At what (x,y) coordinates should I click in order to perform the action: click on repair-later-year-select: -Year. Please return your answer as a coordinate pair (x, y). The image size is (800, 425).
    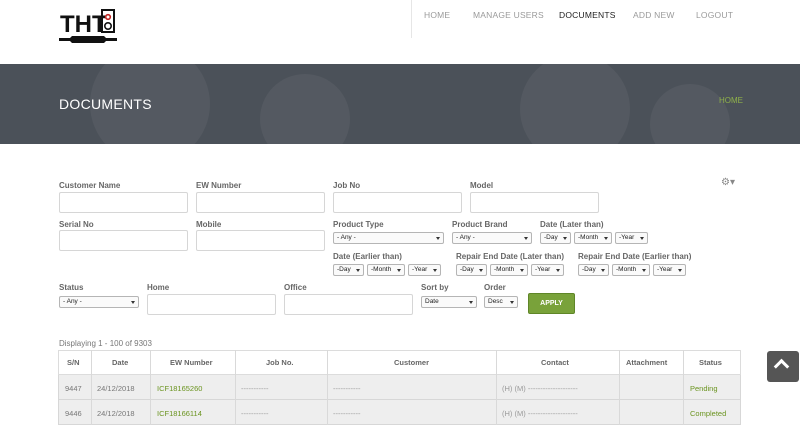
    Looking at the image, I should click on (547, 270).